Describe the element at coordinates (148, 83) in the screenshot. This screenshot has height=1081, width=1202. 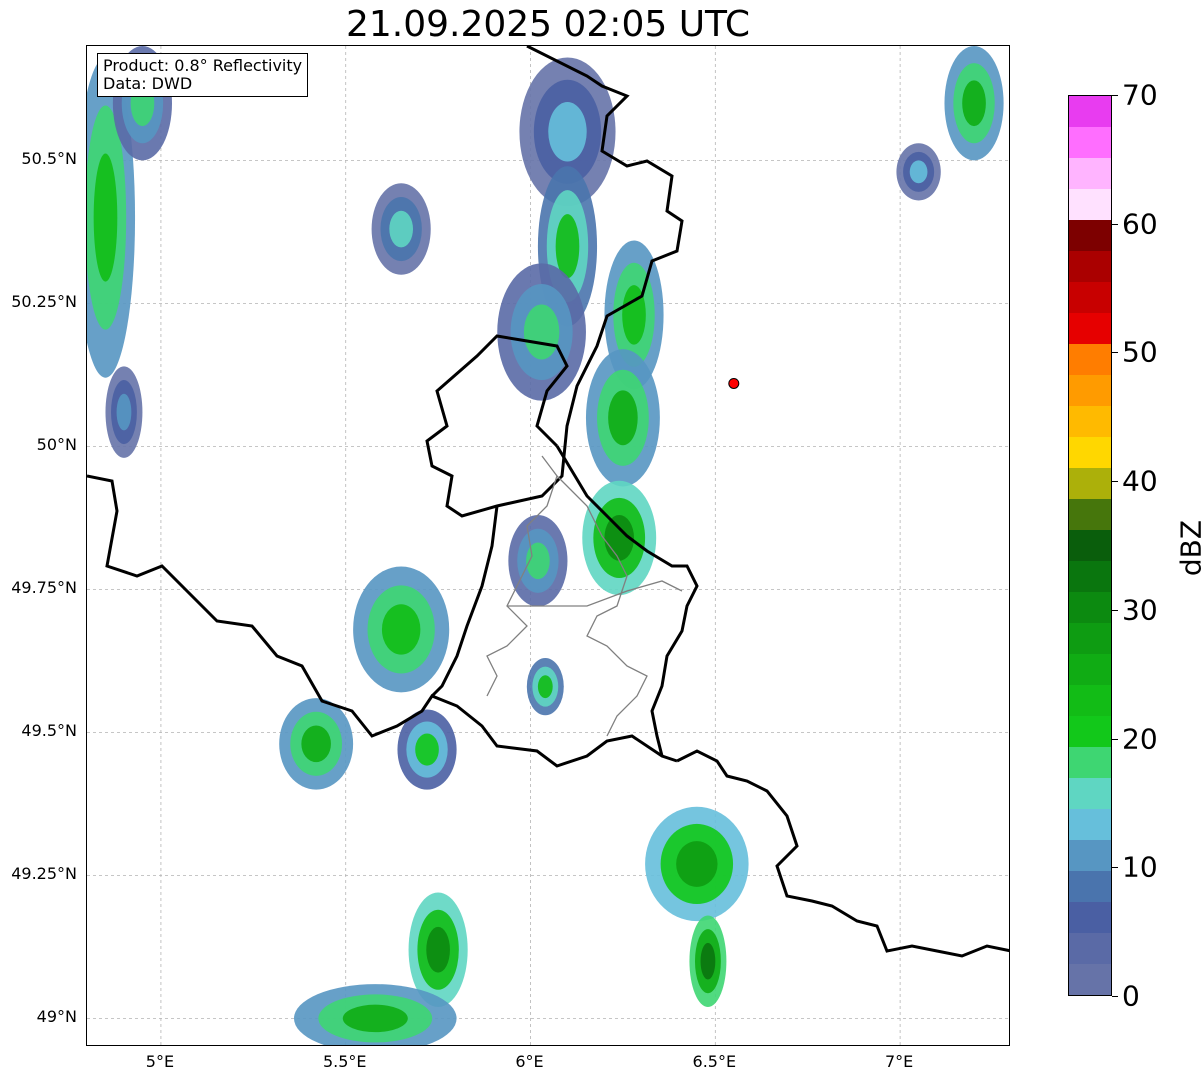
I see `data-source-label: Data: DWD` at that location.